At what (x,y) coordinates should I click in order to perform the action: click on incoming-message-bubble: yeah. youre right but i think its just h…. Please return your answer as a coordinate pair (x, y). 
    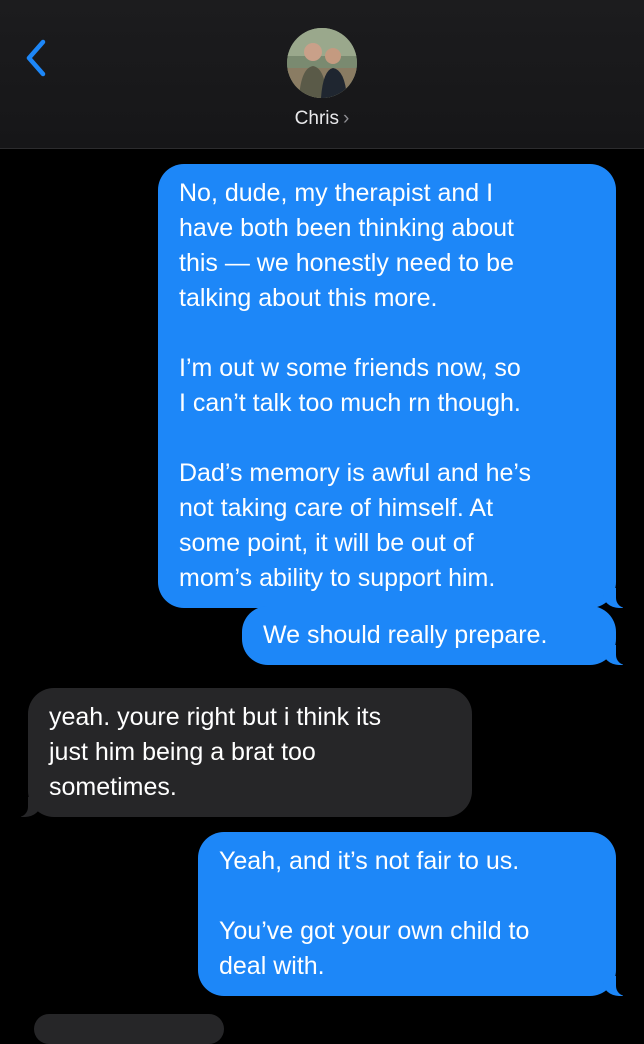
    Looking at the image, I should click on (240, 752).